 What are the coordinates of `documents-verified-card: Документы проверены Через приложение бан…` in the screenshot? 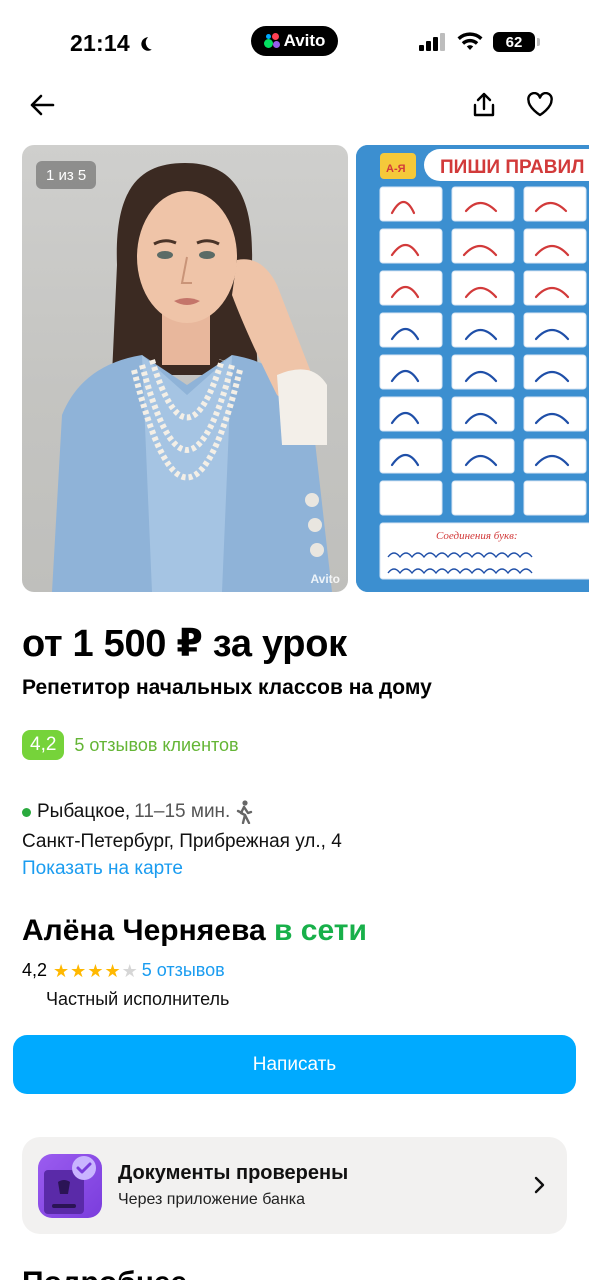 It's located at (294, 1185).